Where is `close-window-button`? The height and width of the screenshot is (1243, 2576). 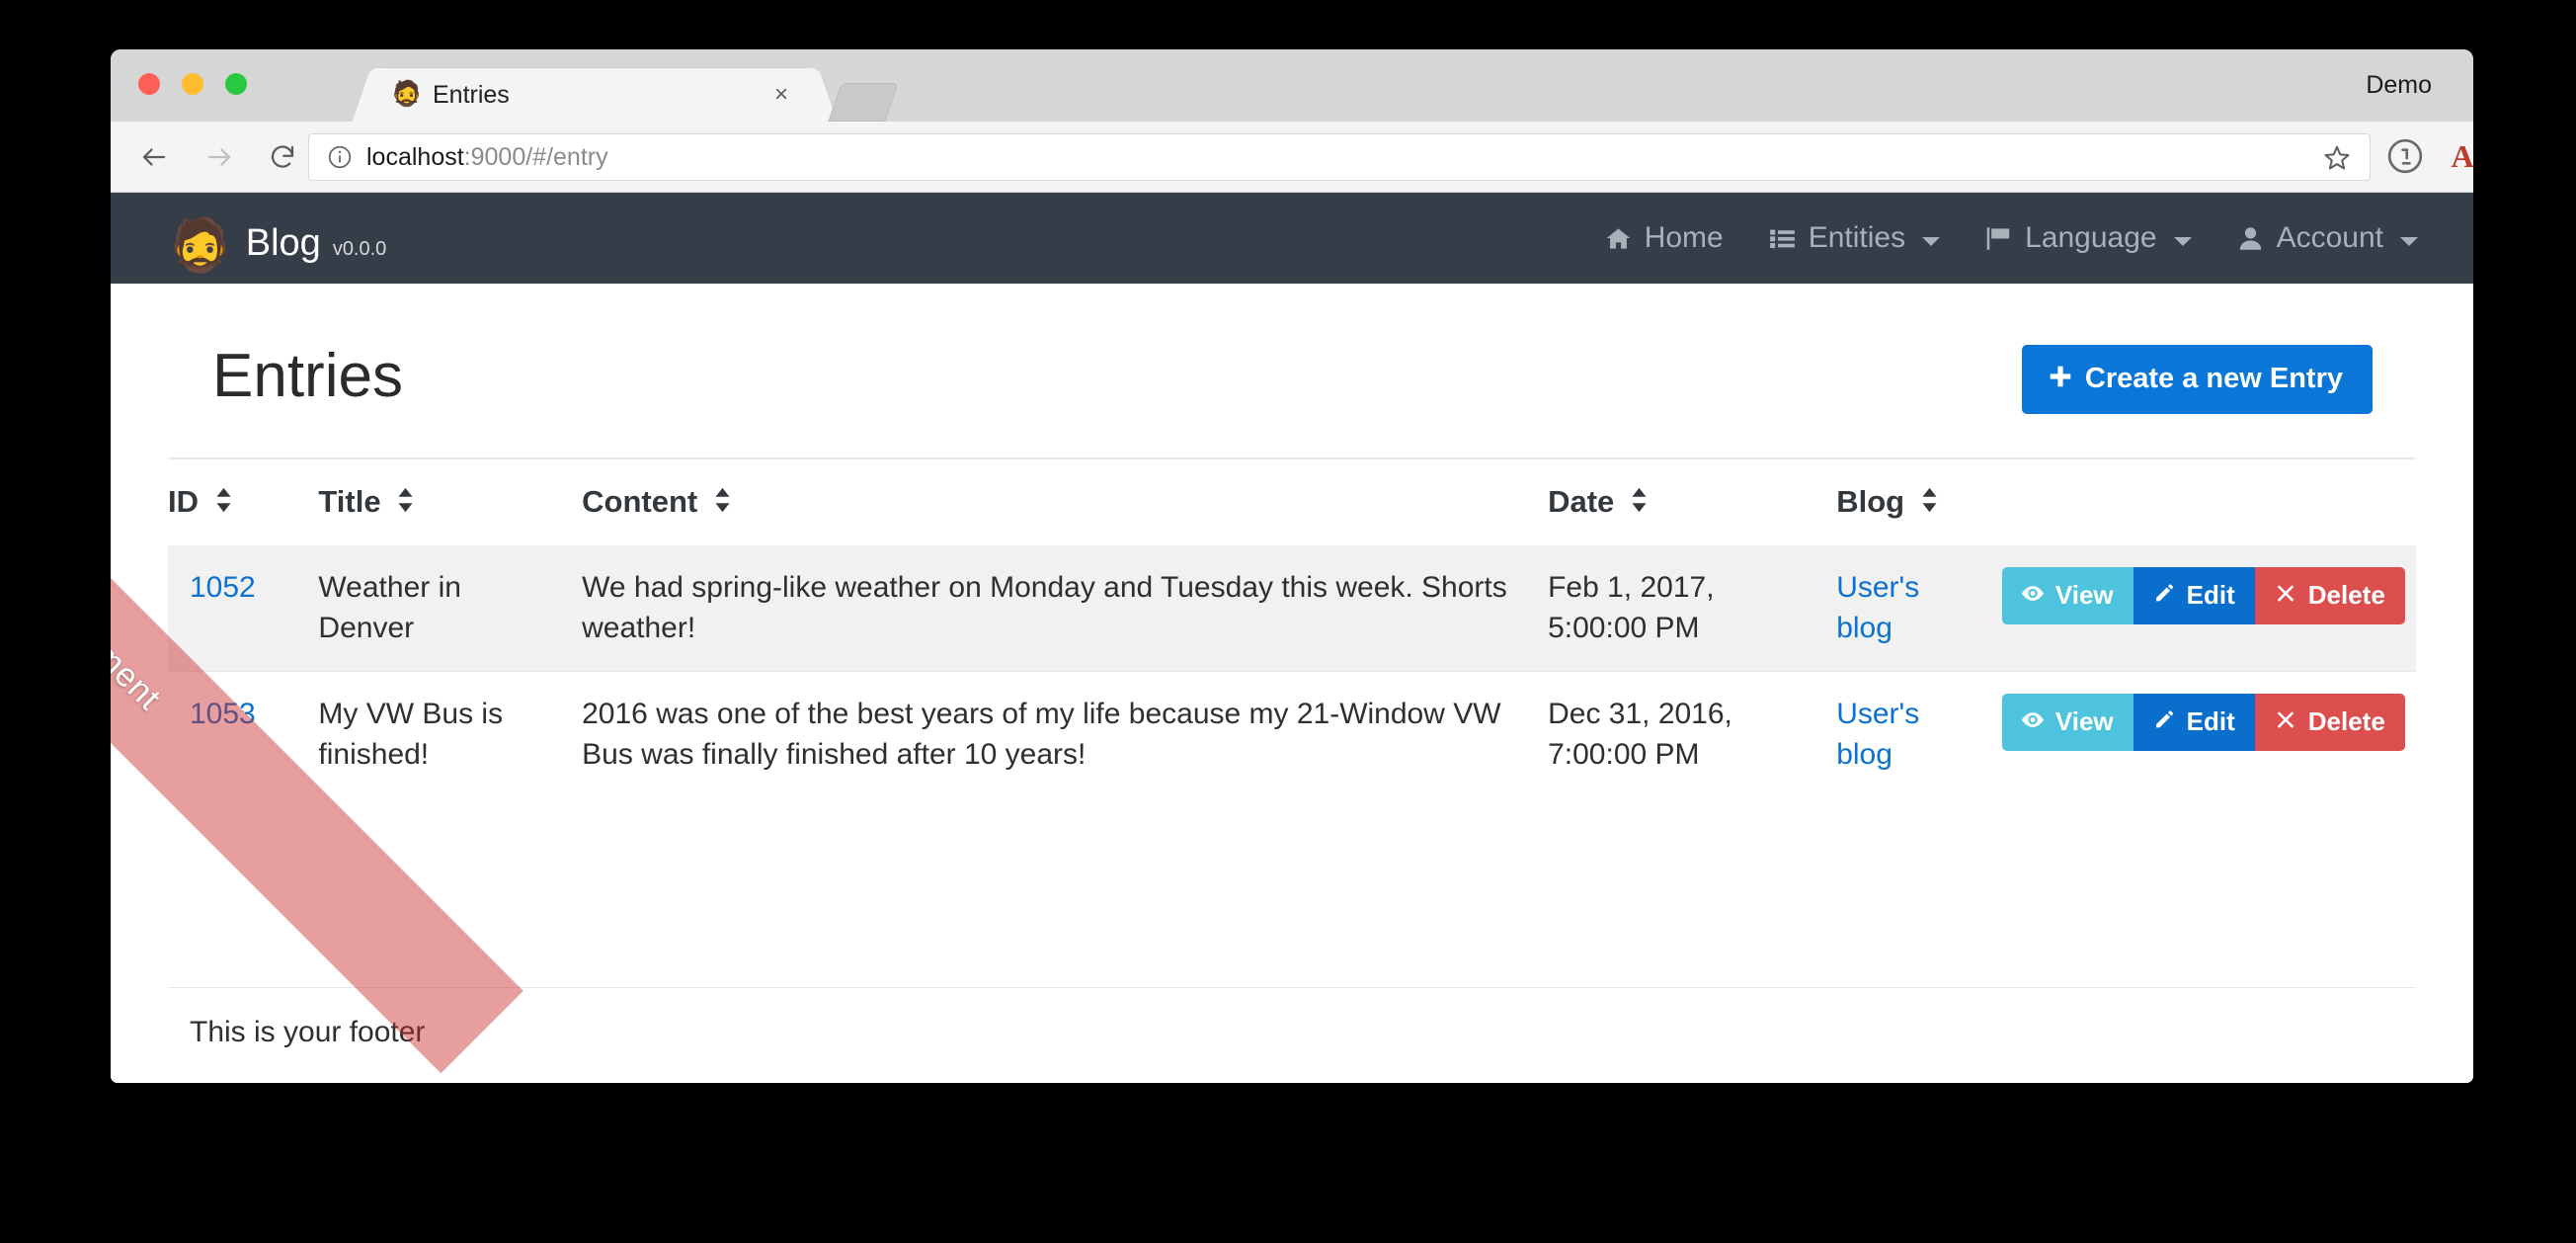
close-window-button is located at coordinates (149, 84).